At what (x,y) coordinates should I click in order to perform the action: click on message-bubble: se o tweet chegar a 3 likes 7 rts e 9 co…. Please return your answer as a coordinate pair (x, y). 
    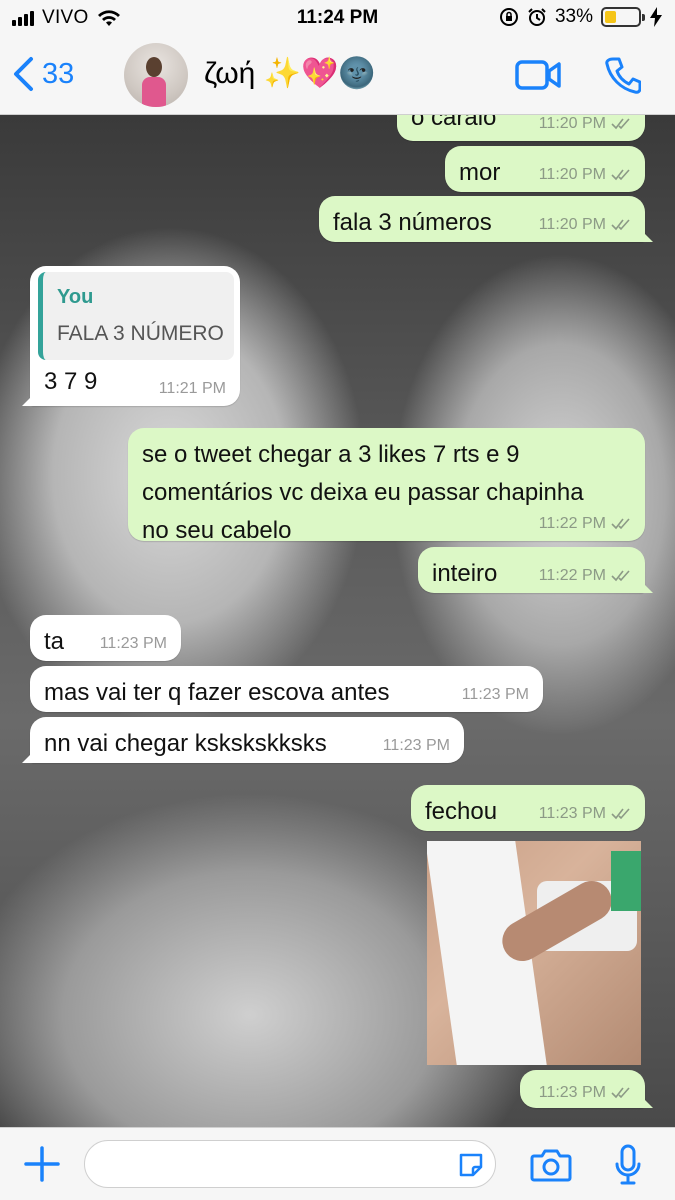
    Looking at the image, I should click on (386, 486).